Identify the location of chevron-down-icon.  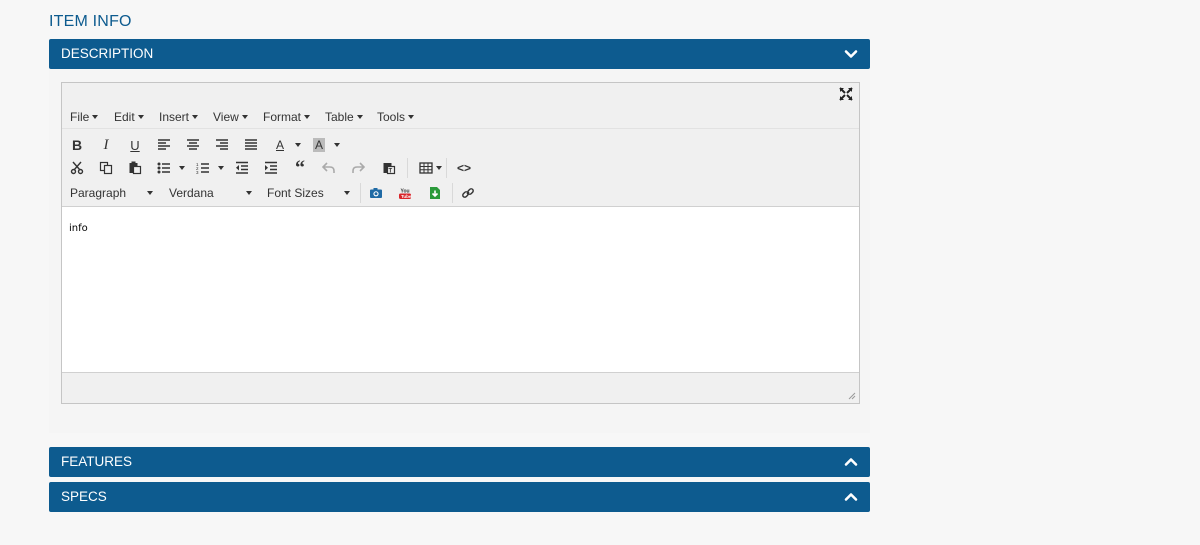
(851, 54).